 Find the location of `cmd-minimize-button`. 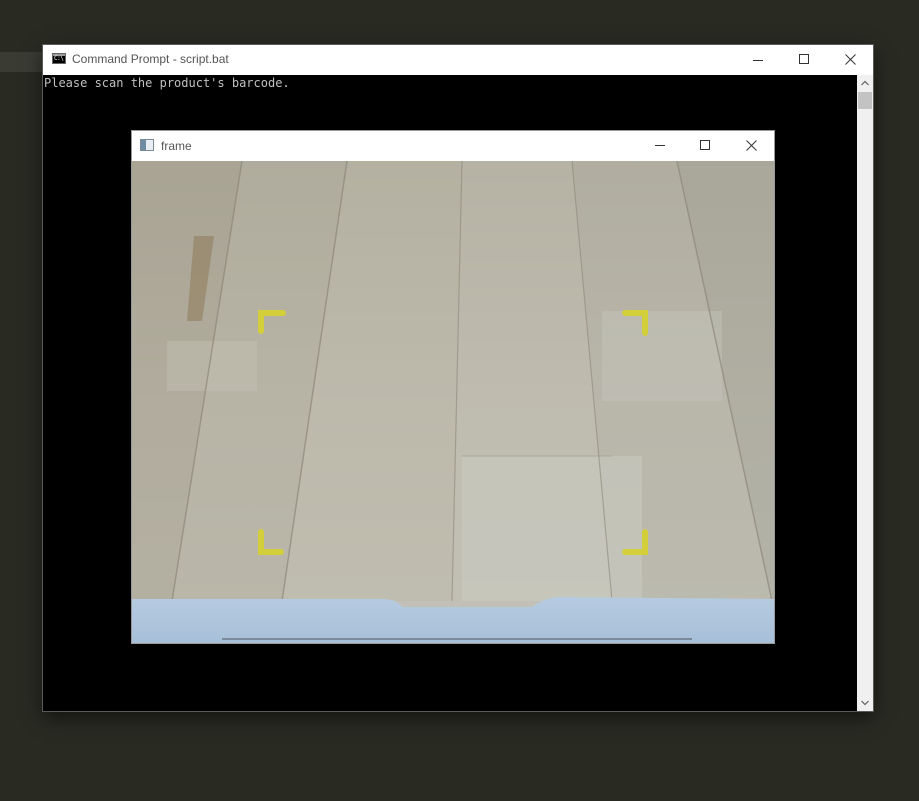

cmd-minimize-button is located at coordinates (758, 60).